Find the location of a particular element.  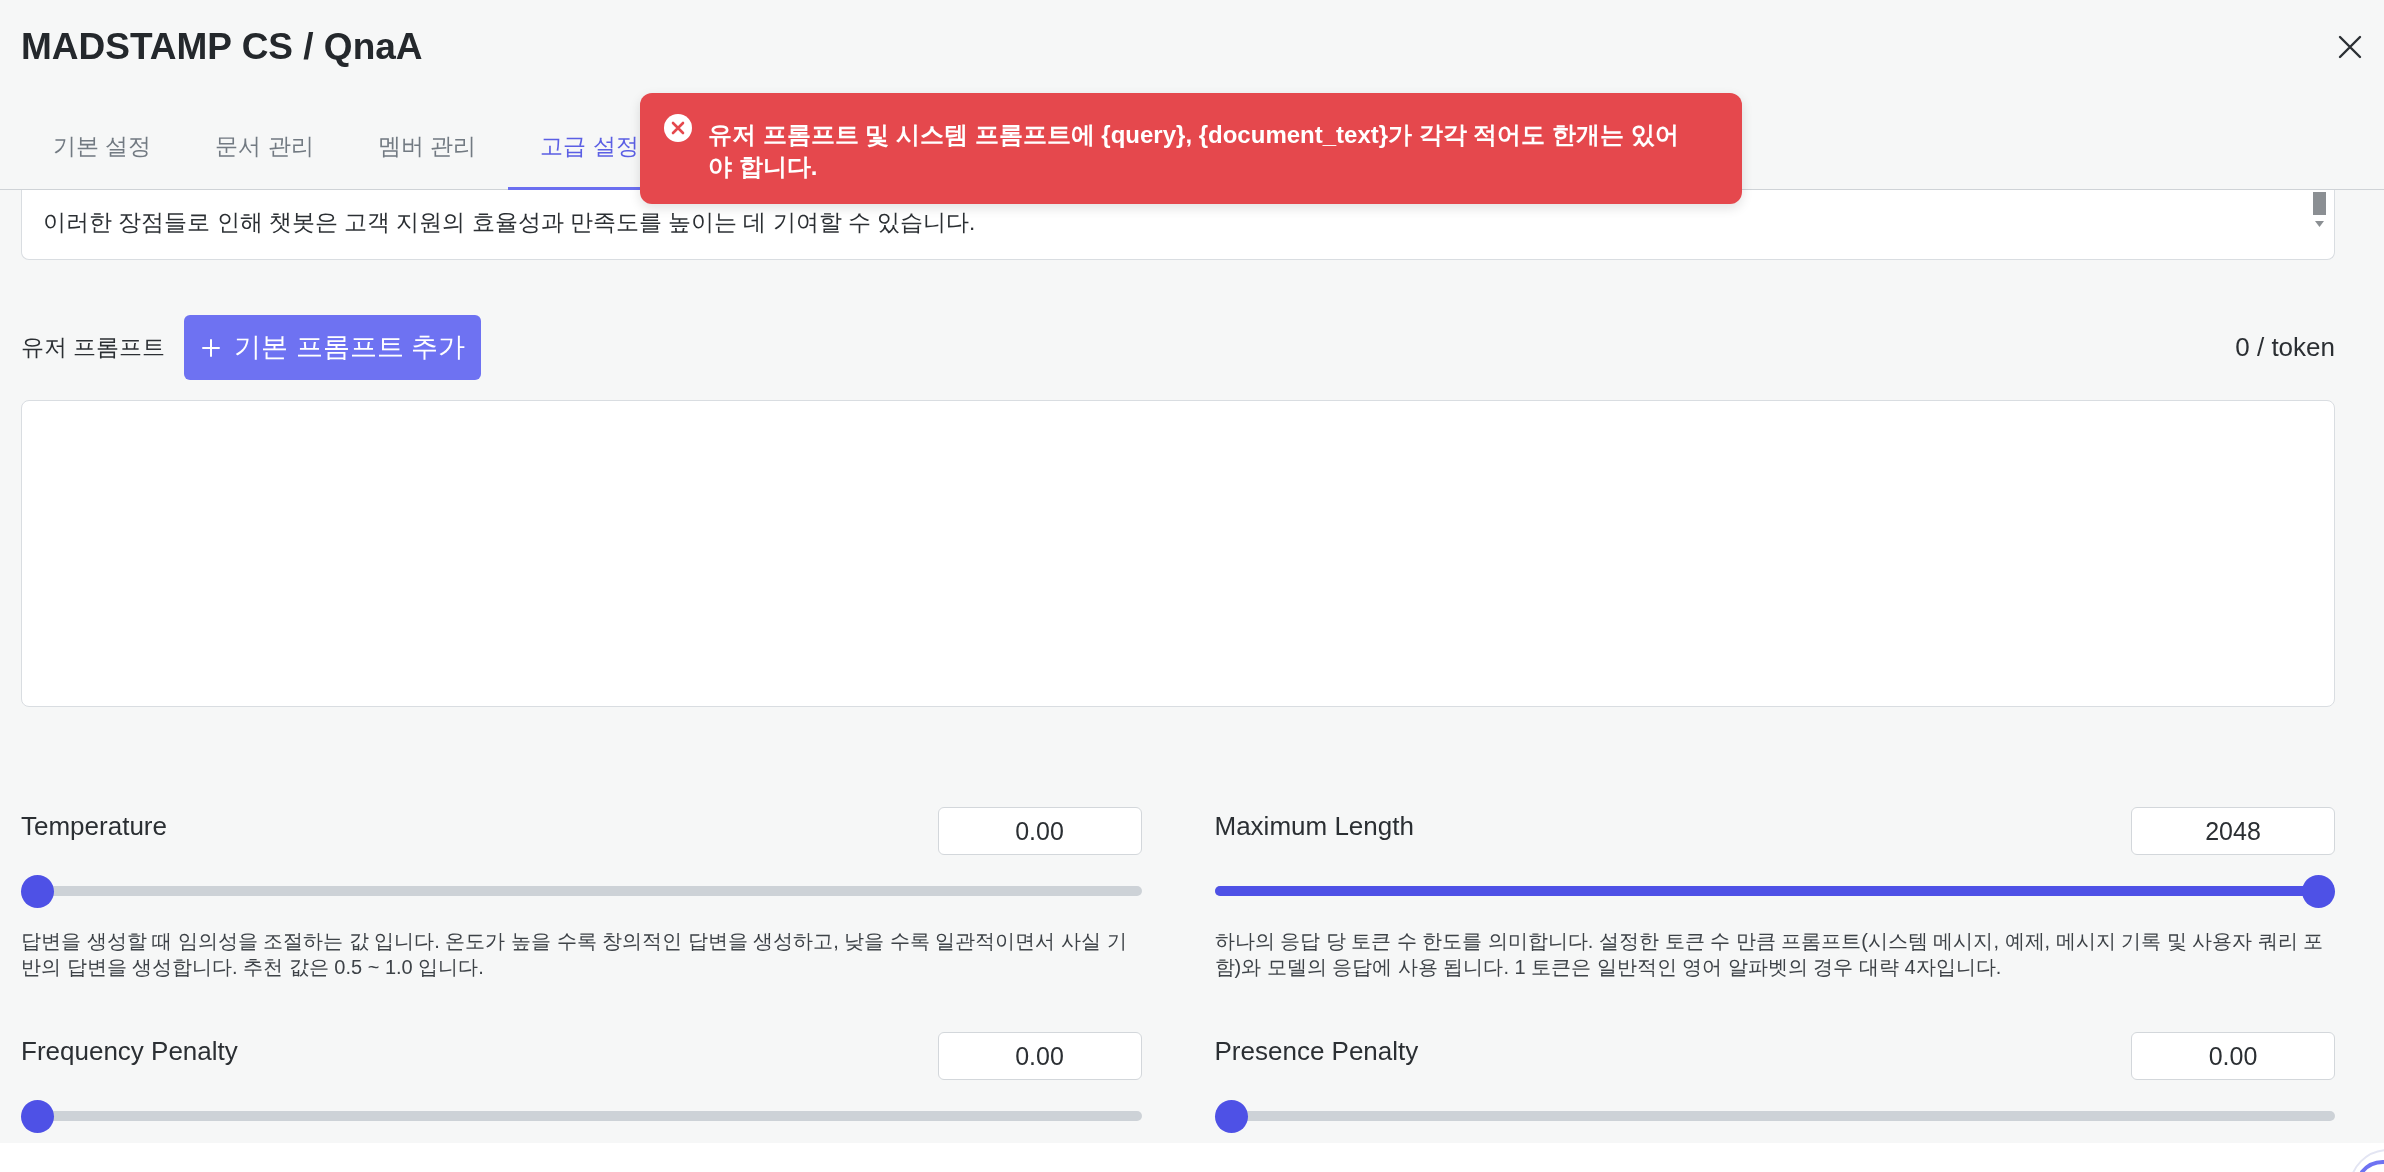

caret-down-icon is located at coordinates (2319, 224).